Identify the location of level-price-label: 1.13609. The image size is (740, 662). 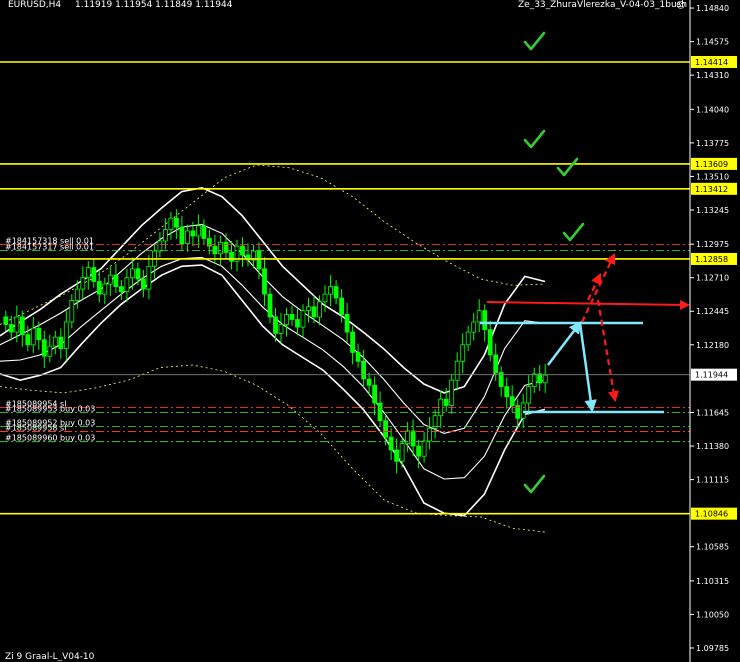
(711, 164).